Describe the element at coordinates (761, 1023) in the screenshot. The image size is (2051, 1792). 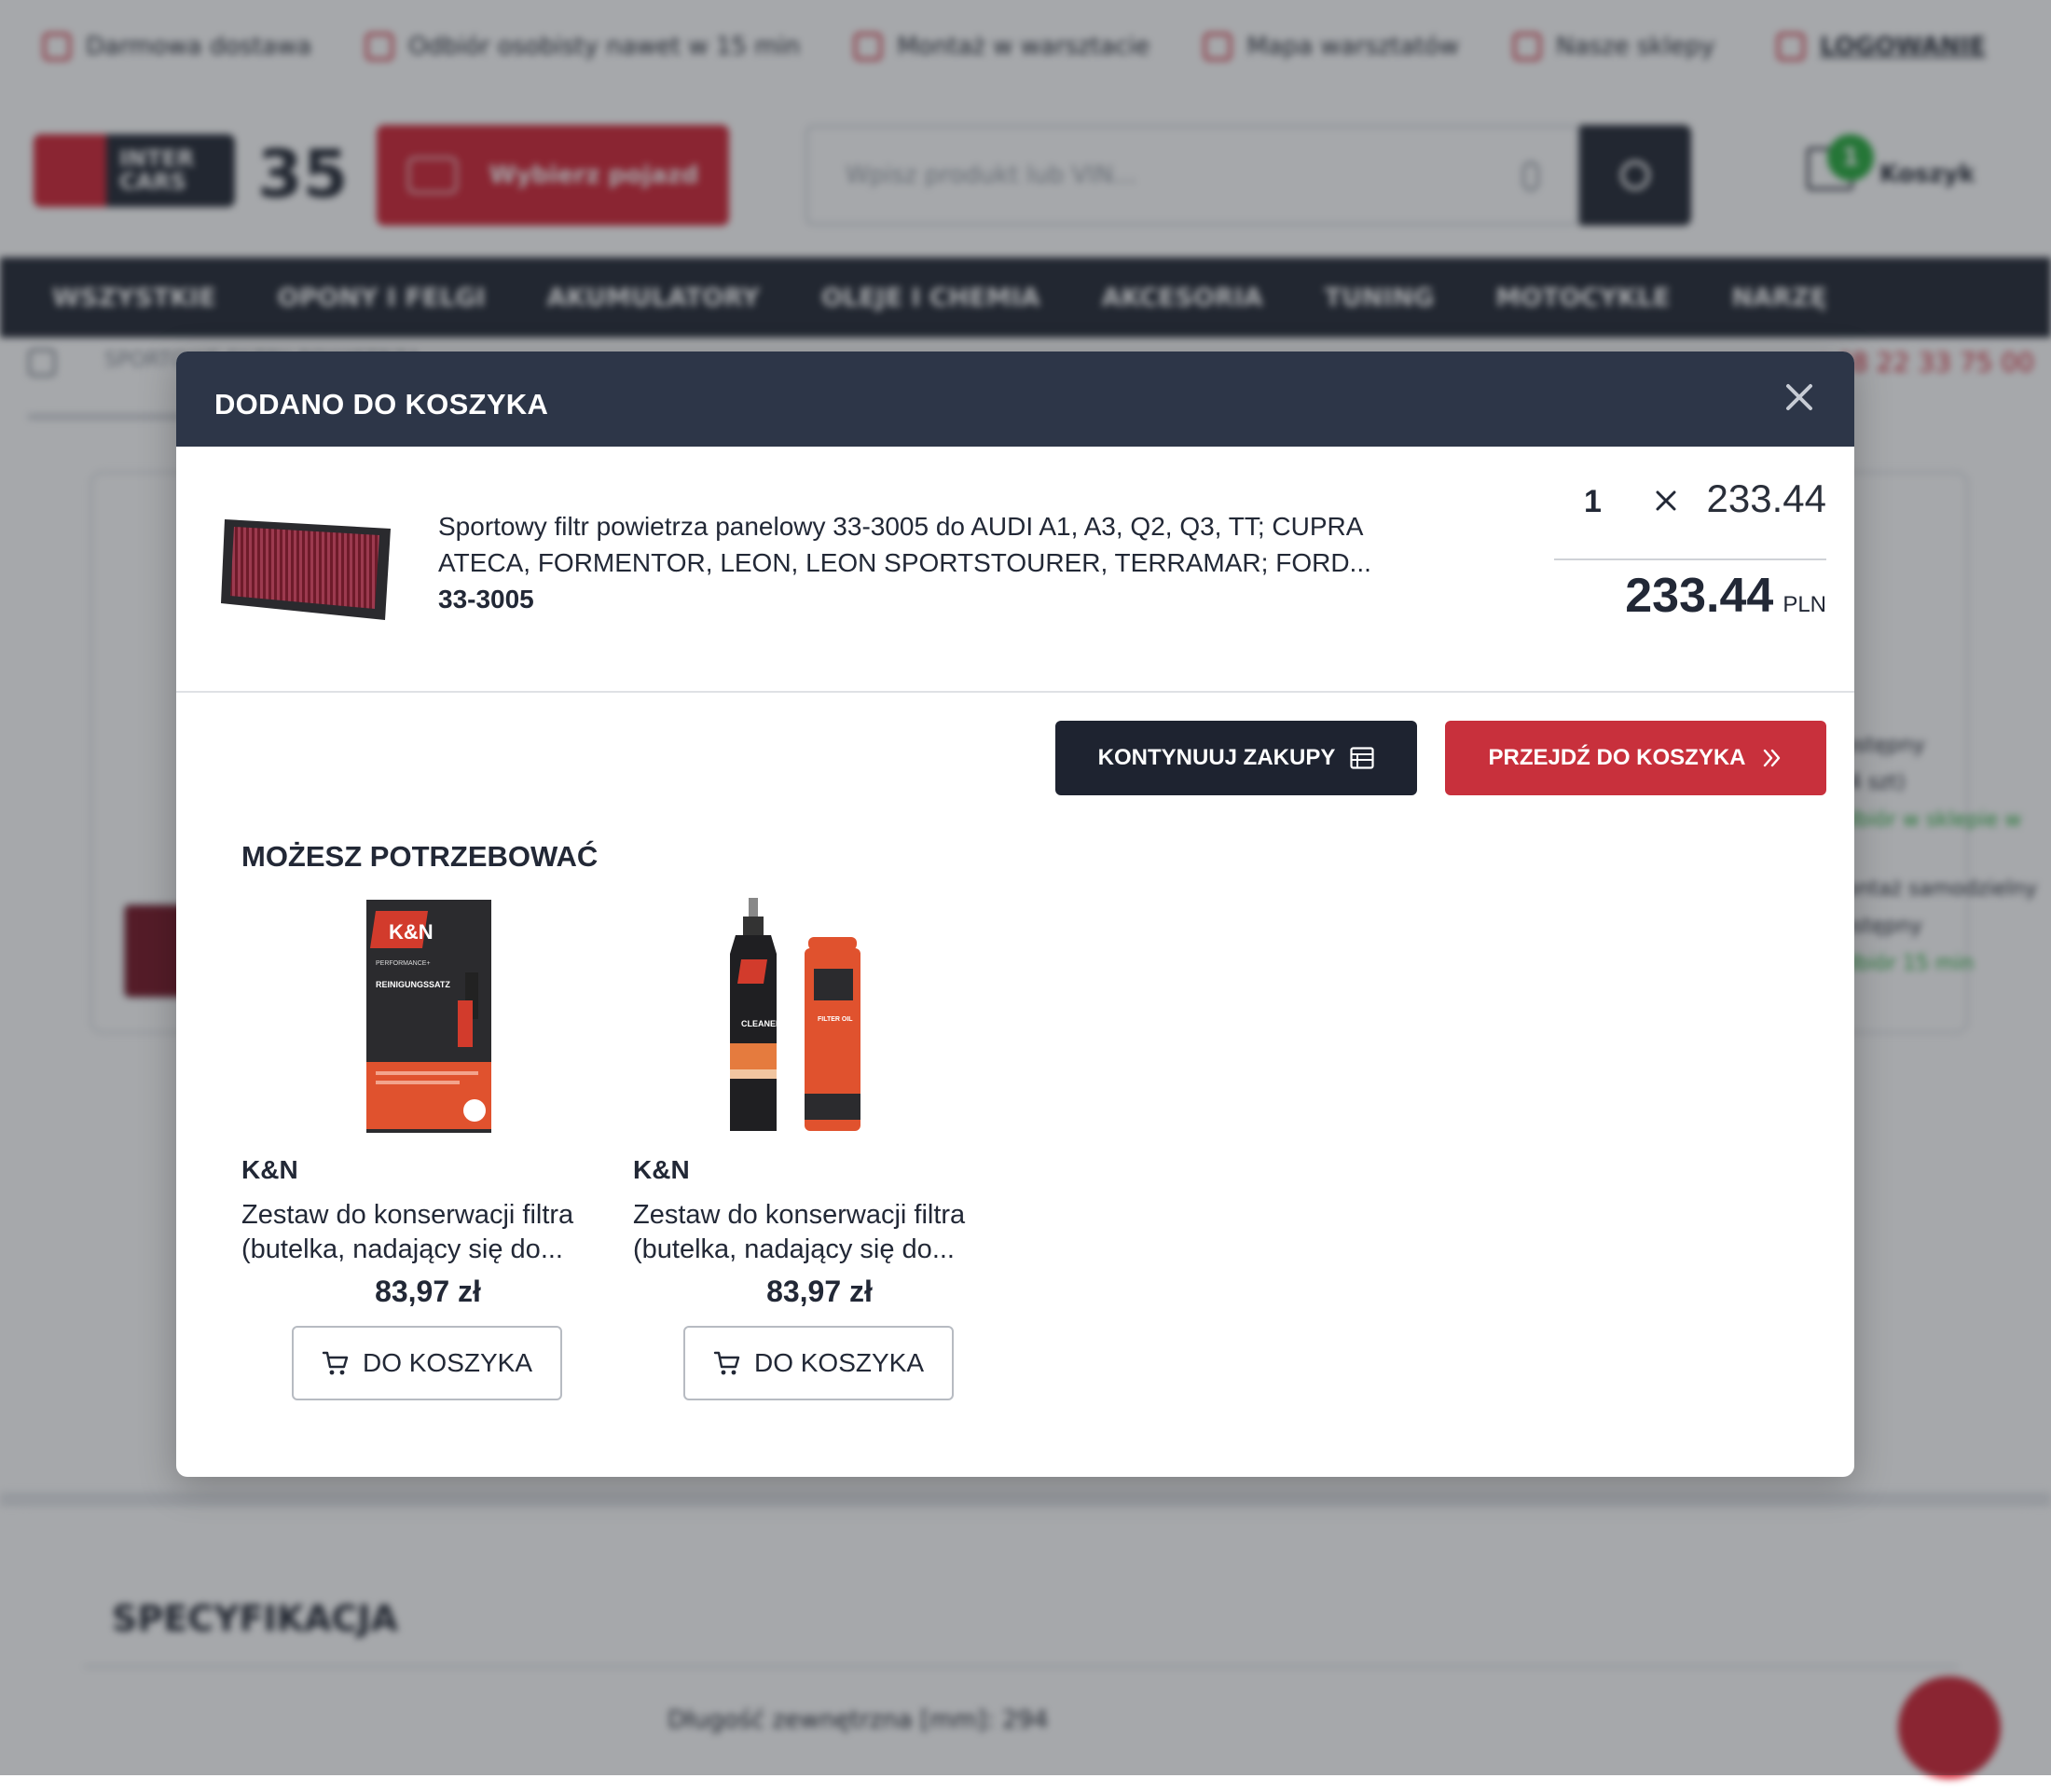
I see `svg-text: CLEANER` at that location.